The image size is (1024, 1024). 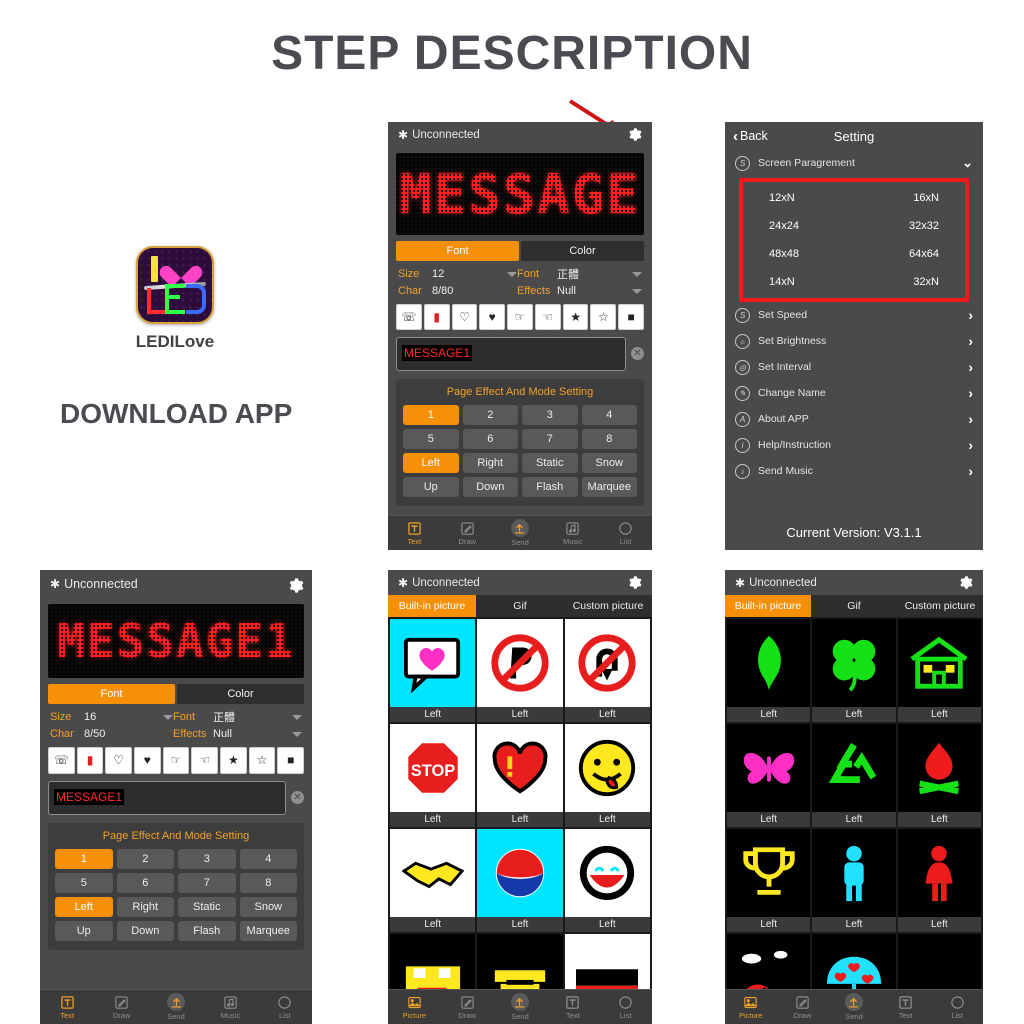 What do you see at coordinates (909, 226) in the screenshot?
I see `screen-size-option-32x32: 32x32` at bounding box center [909, 226].